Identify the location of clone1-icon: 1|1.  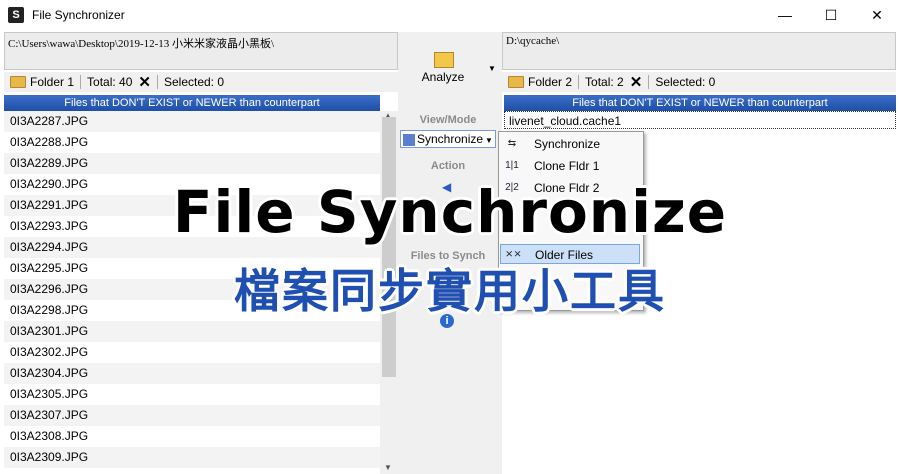
(512, 165).